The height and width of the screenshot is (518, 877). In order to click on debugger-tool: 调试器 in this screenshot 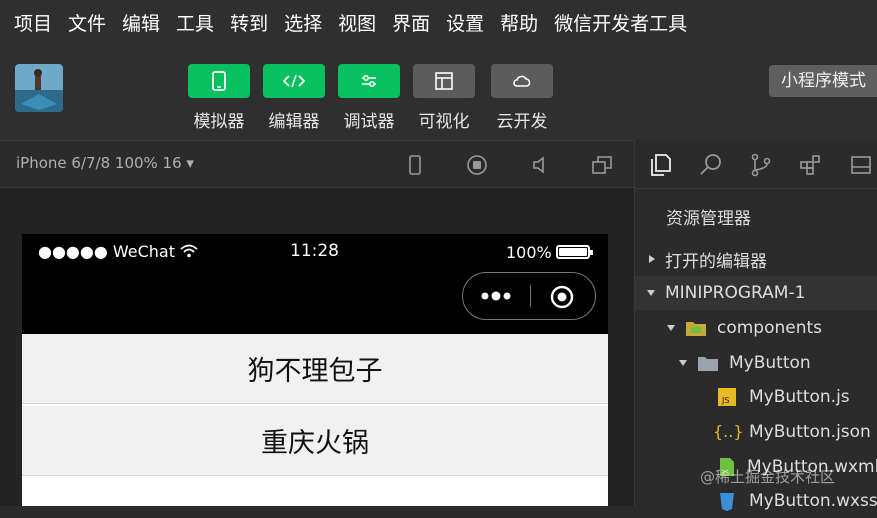, I will do `click(369, 98)`.